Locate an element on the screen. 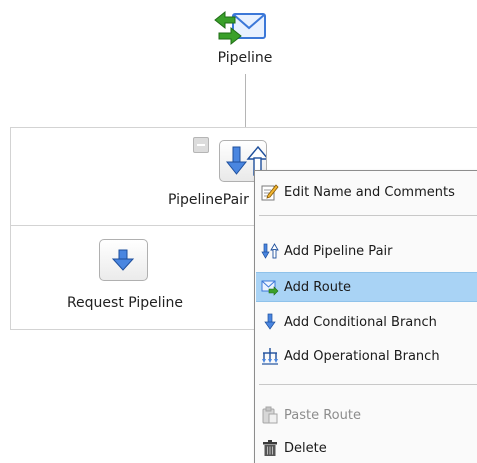 Image resolution: width=477 pixels, height=463 pixels. menu-item-add-operational-branch: Add Operational Branch is located at coordinates (366, 356).